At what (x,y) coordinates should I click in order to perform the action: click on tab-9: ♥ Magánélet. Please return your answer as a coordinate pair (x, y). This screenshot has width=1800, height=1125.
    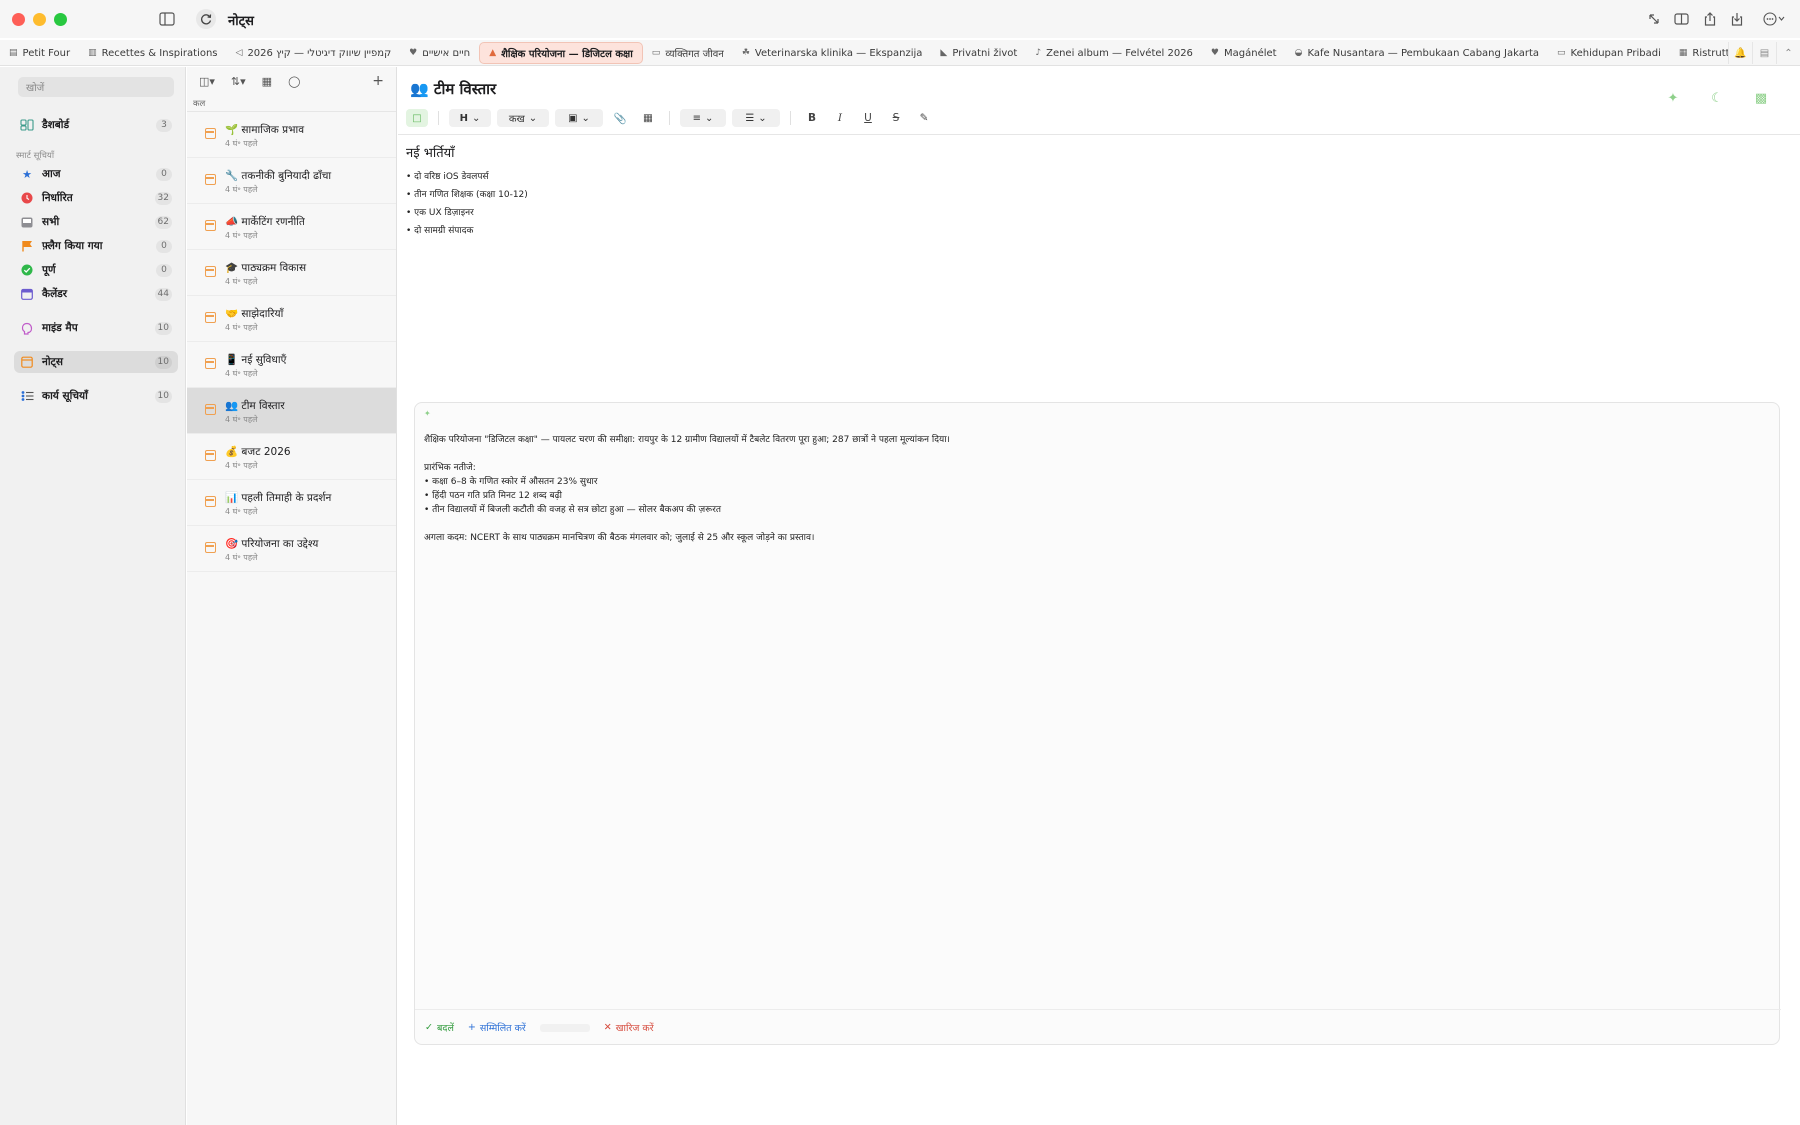
    Looking at the image, I should click on (1244, 53).